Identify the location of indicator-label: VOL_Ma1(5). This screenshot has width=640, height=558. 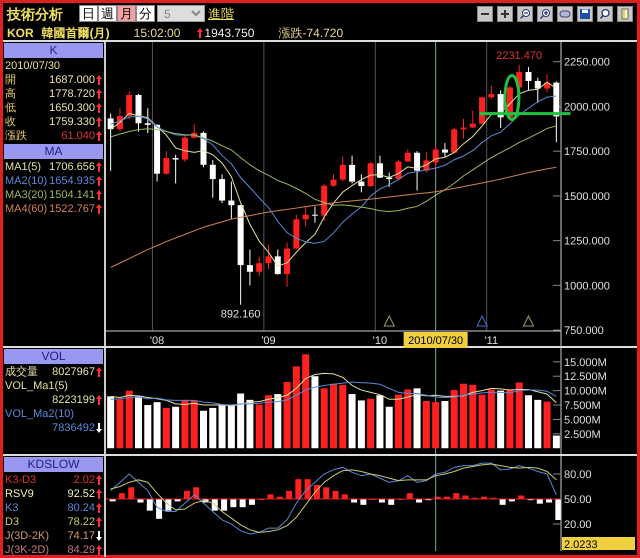
(36, 385).